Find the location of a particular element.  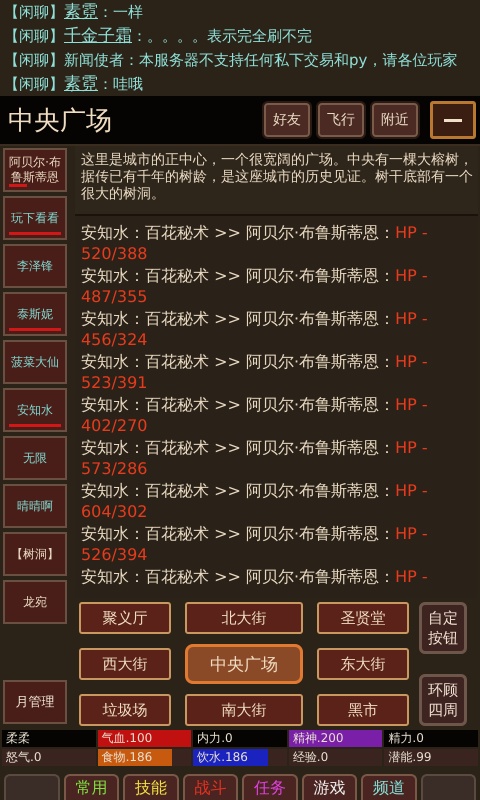

tab-button: 游戏 is located at coordinates (329, 787).